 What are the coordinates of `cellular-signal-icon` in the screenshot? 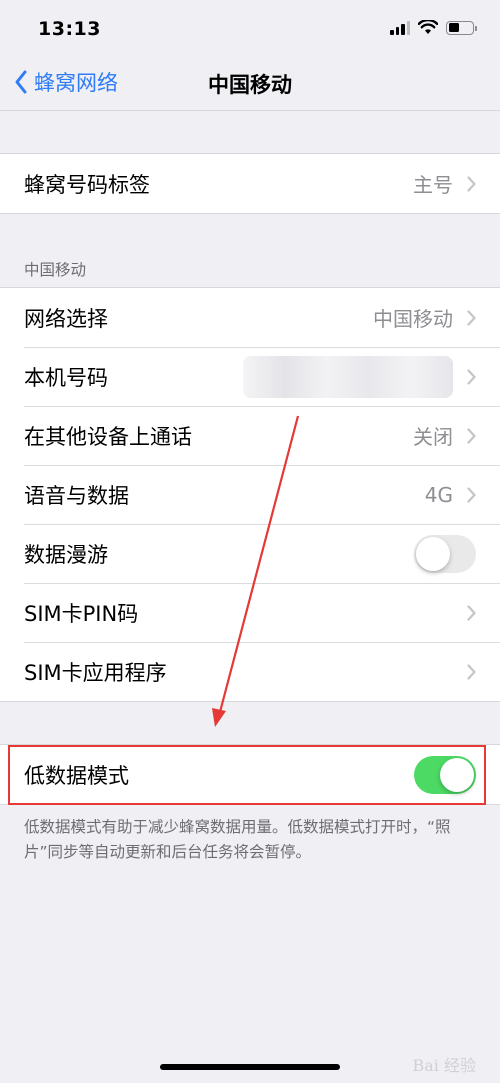 It's located at (400, 27).